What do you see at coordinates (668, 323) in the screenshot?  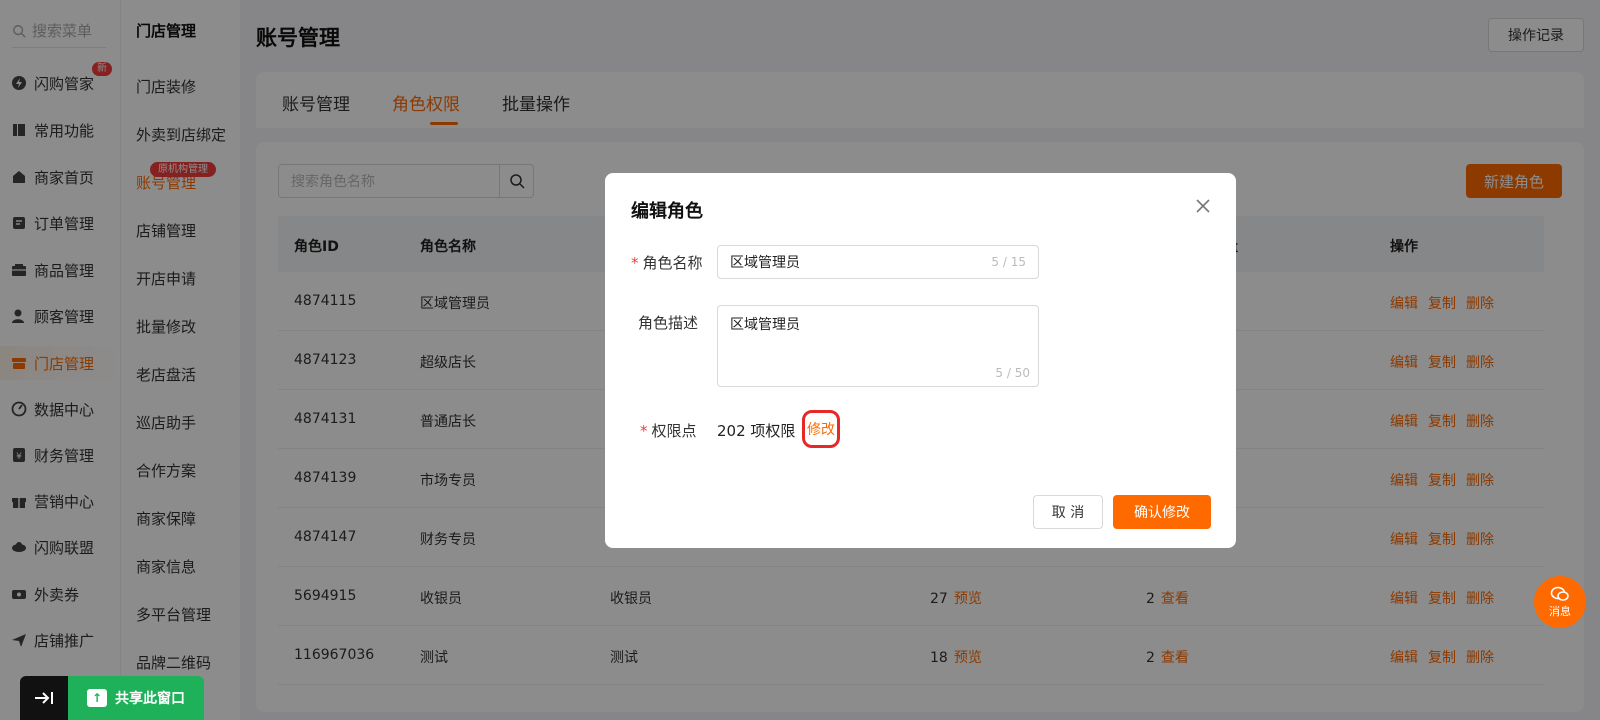 I see `role-desc-label: 角色描述` at bounding box center [668, 323].